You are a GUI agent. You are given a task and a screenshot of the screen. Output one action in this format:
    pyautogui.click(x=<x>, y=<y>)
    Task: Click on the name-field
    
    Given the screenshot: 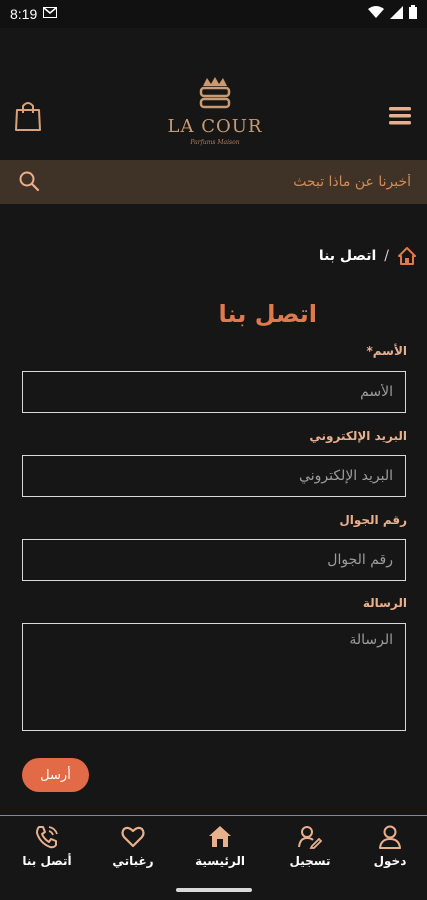 What is the action you would take?
    pyautogui.click(x=214, y=392)
    